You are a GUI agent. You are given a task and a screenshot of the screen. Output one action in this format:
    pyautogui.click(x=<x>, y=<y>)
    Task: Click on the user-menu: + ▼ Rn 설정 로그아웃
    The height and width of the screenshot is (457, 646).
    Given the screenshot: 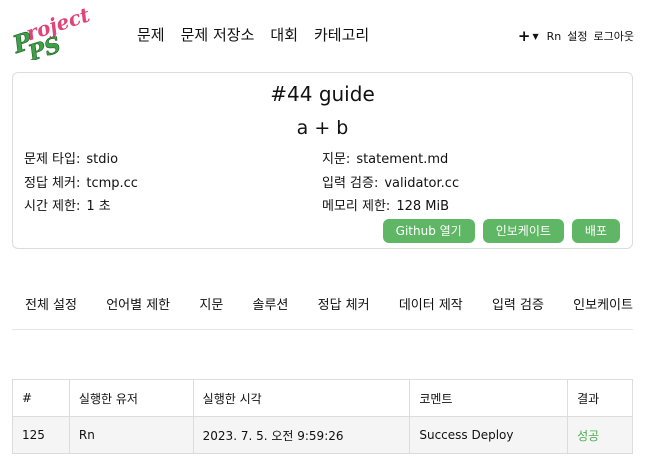 What is the action you would take?
    pyautogui.click(x=576, y=36)
    